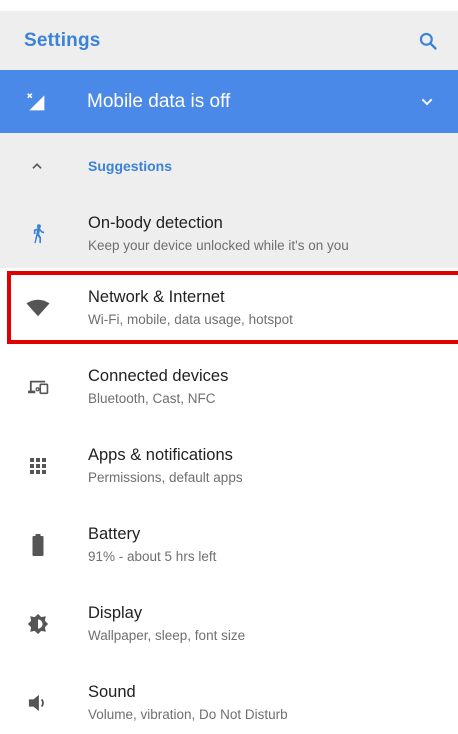 The image size is (458, 734). Describe the element at coordinates (38, 387) in the screenshot. I see `devices-icon` at that location.